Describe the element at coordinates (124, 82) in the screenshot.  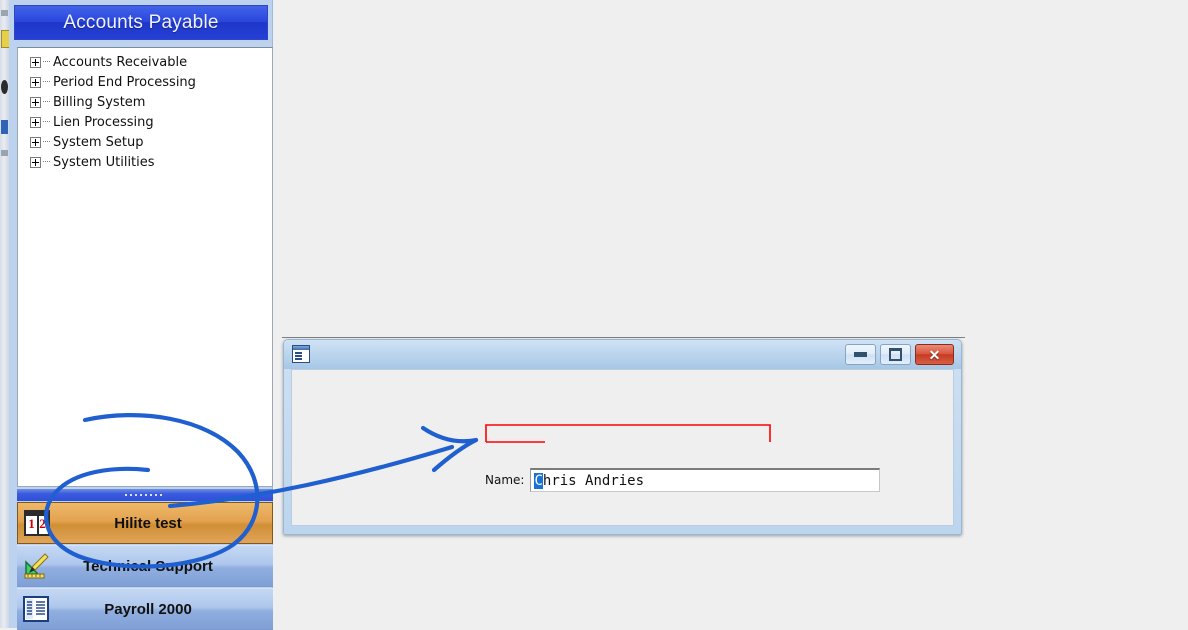
I see `tree-item-label: Period End Processing` at that location.